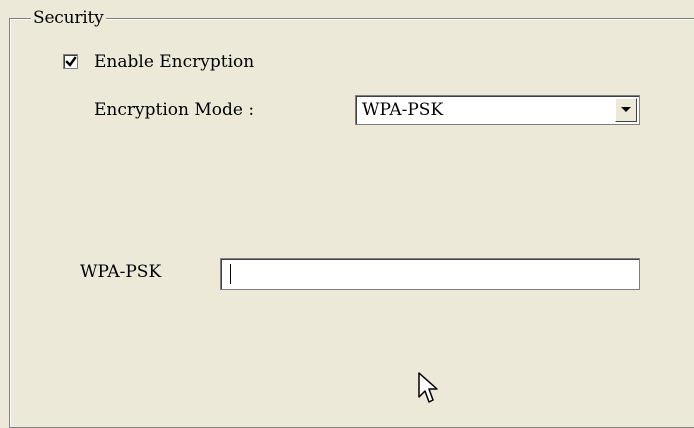 The width and height of the screenshot is (694, 428). Describe the element at coordinates (403, 110) in the screenshot. I see `encryption-mode-value: WPA-PSK` at that location.